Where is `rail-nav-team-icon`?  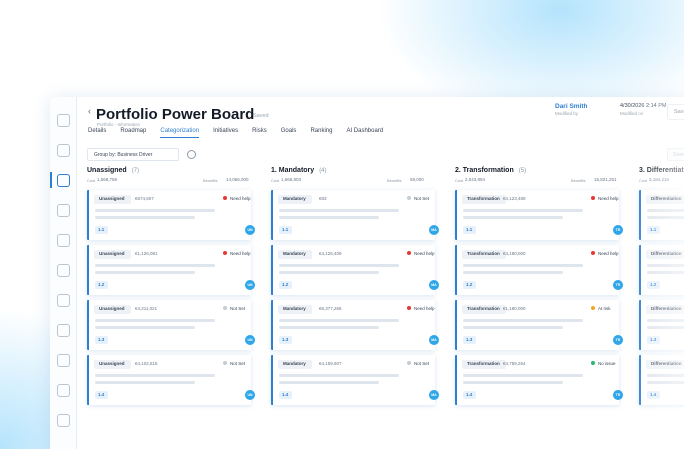
rail-nav-team-icon is located at coordinates (63, 390).